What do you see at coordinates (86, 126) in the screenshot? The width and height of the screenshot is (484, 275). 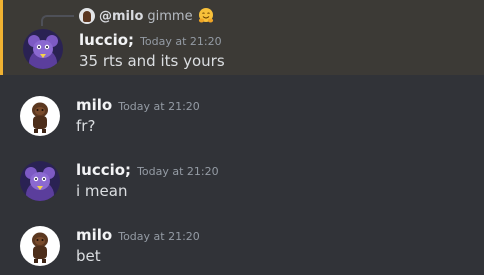 I see `message-text: fr?` at bounding box center [86, 126].